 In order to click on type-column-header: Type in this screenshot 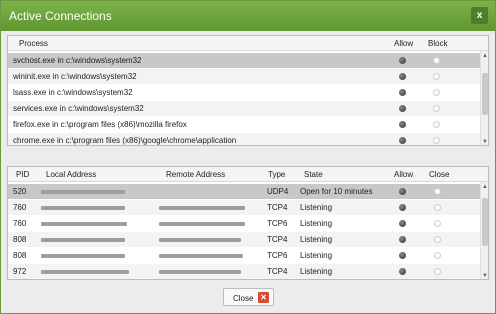, I will do `click(276, 174)`.